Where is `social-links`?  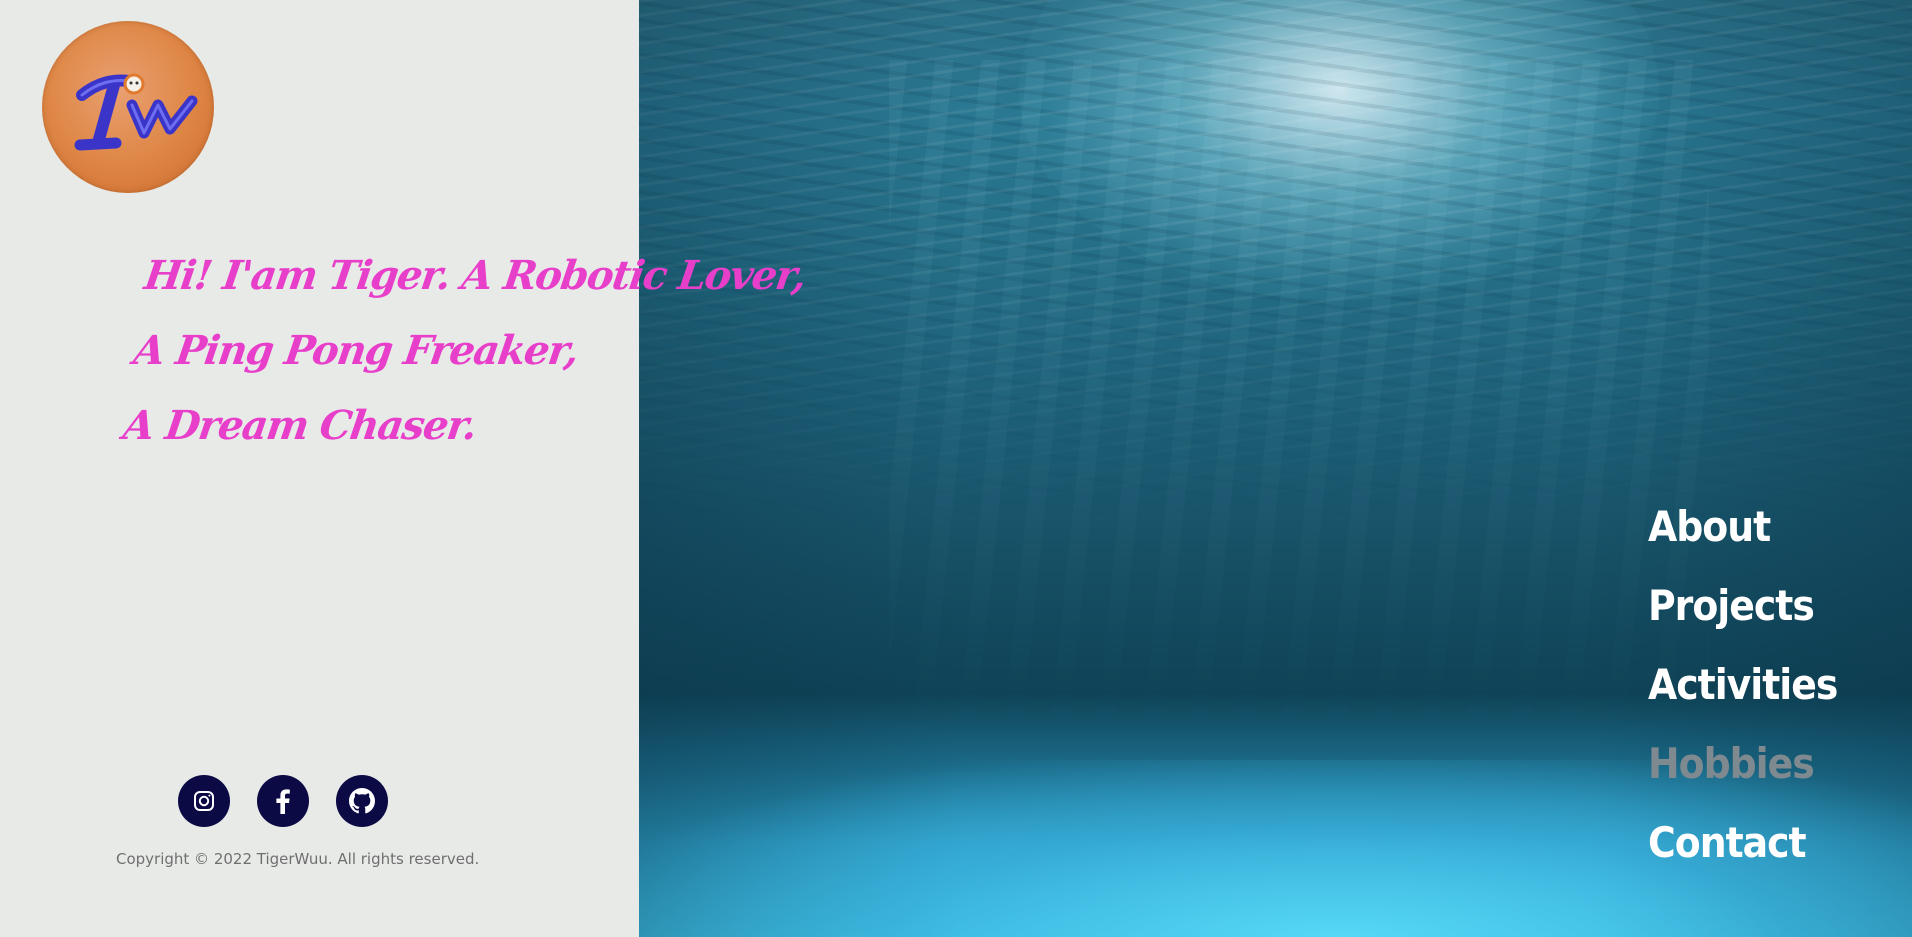 social-links is located at coordinates (283, 801).